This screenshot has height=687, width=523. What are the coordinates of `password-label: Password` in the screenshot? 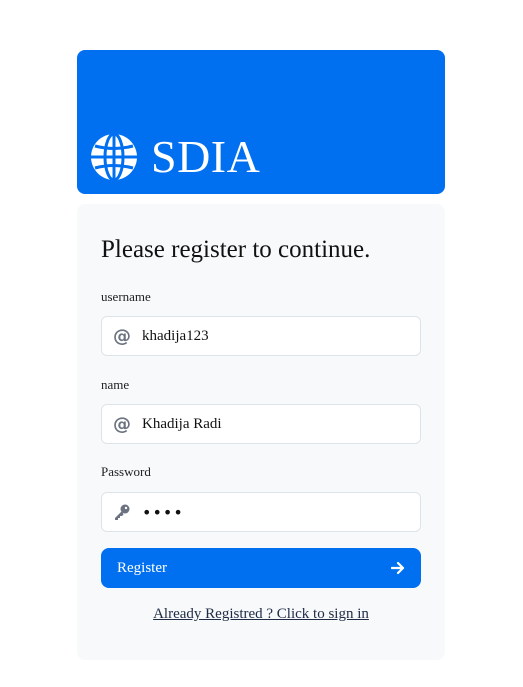 It's located at (126, 471).